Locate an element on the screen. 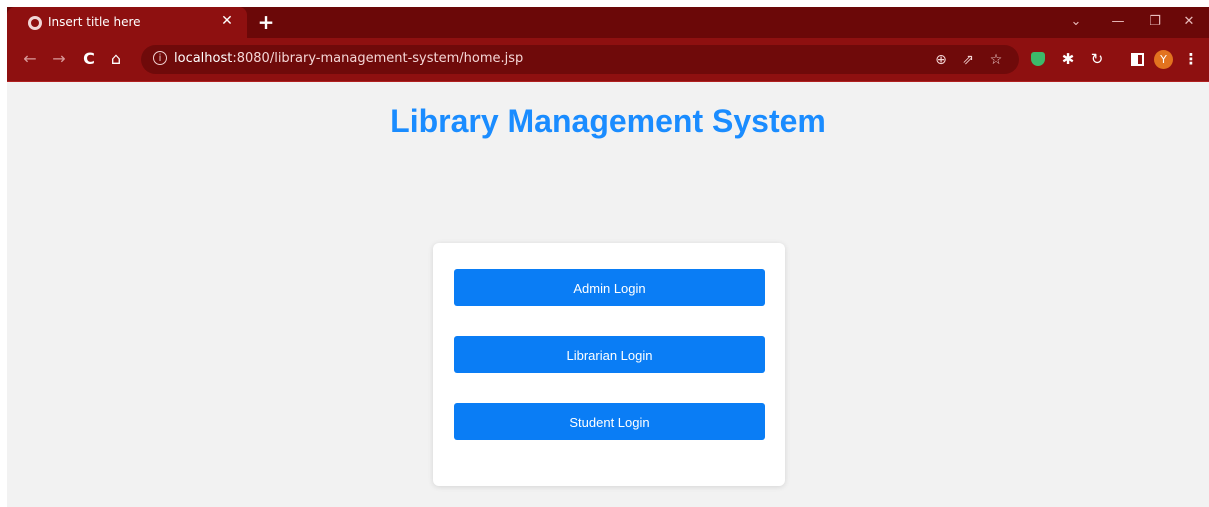 The height and width of the screenshot is (507, 1209). side-panel-icon is located at coordinates (1137, 59).